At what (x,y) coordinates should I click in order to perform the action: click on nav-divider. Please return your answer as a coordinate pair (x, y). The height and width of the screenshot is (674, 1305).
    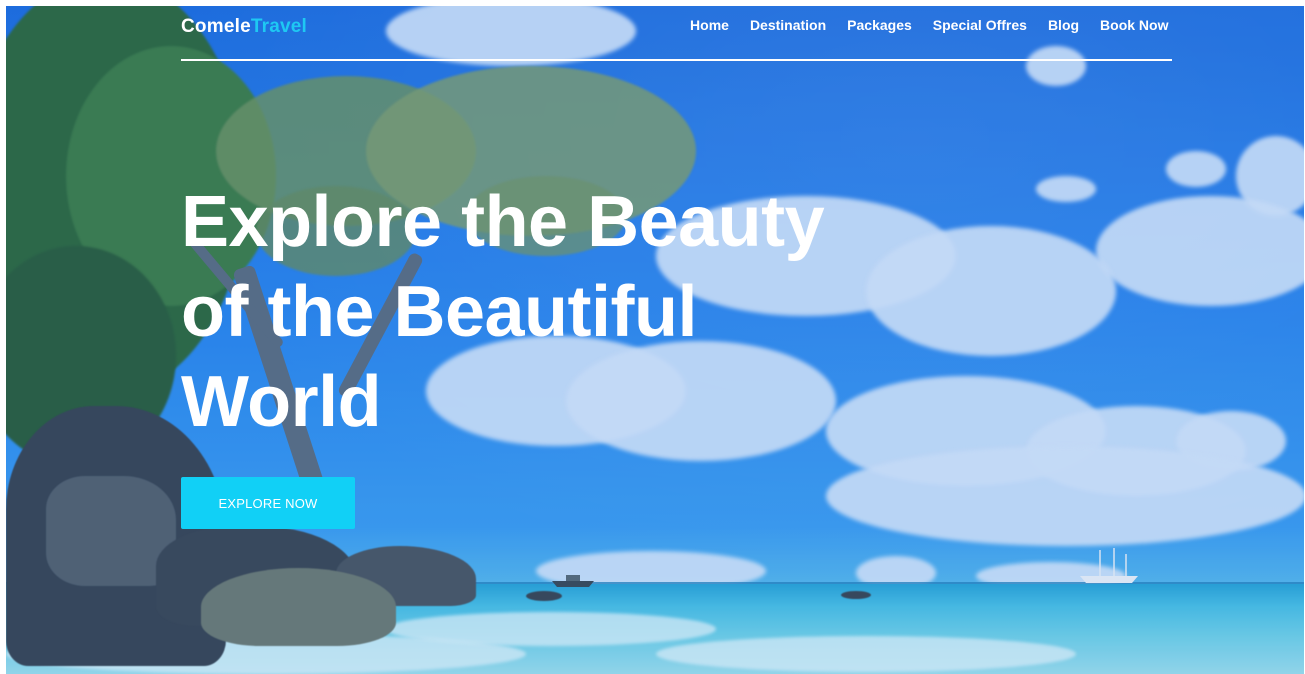
    Looking at the image, I should click on (676, 60).